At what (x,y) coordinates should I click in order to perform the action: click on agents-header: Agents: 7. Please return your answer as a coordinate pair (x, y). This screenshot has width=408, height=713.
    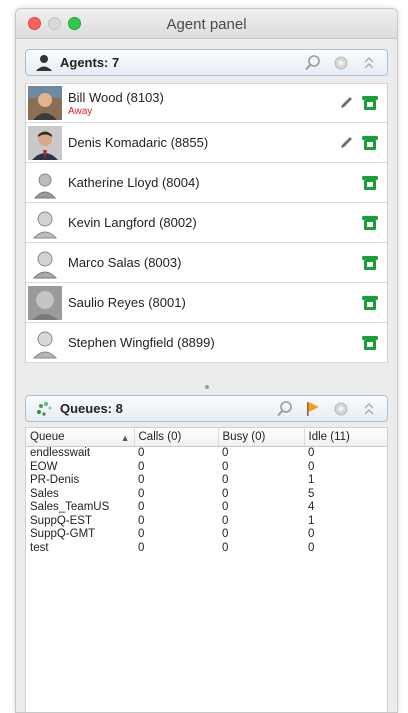
    Looking at the image, I should click on (206, 62).